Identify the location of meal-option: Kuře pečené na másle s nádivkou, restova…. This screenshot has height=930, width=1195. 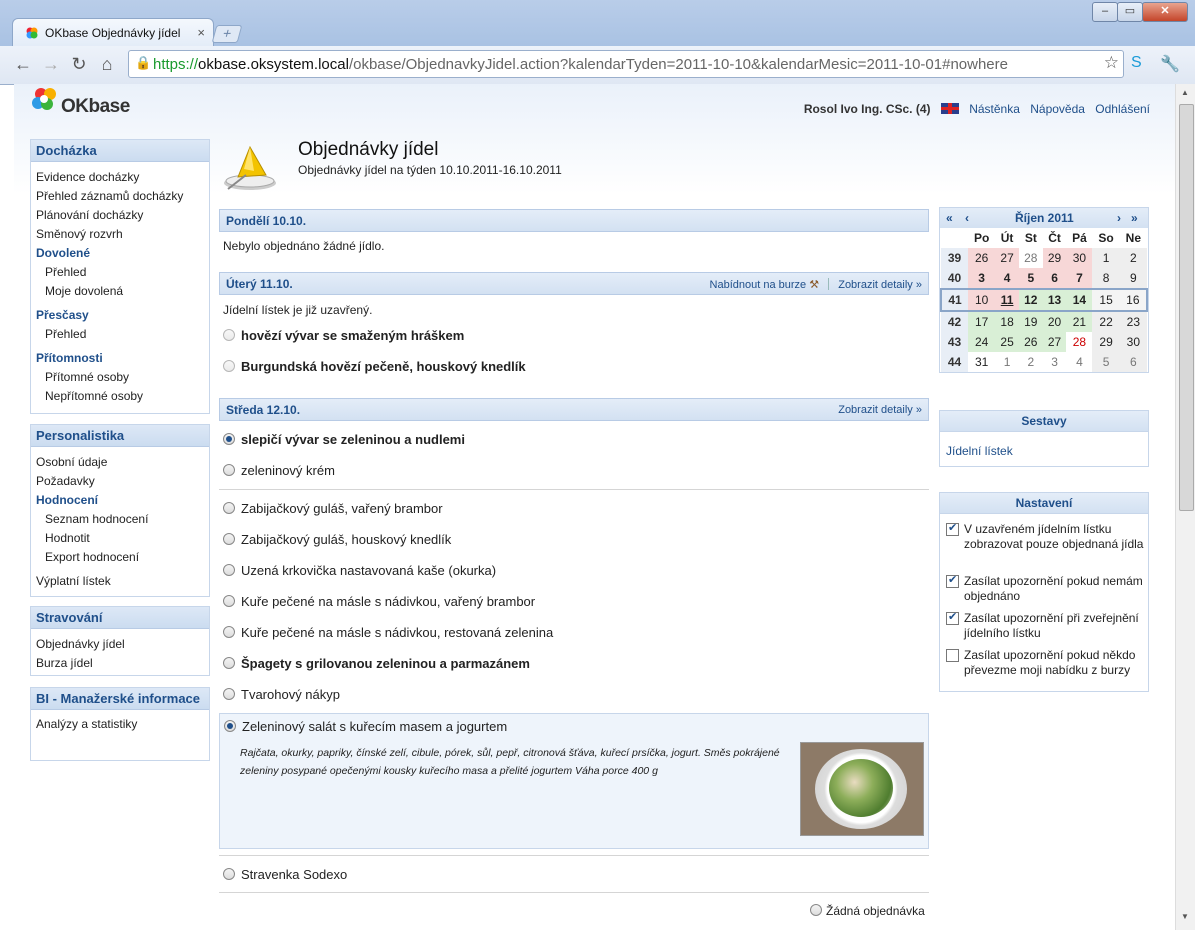
(388, 632).